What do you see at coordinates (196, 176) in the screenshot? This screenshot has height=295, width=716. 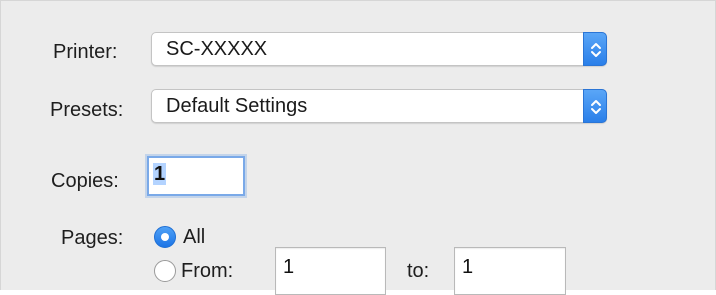 I see `copies-field: 1` at bounding box center [196, 176].